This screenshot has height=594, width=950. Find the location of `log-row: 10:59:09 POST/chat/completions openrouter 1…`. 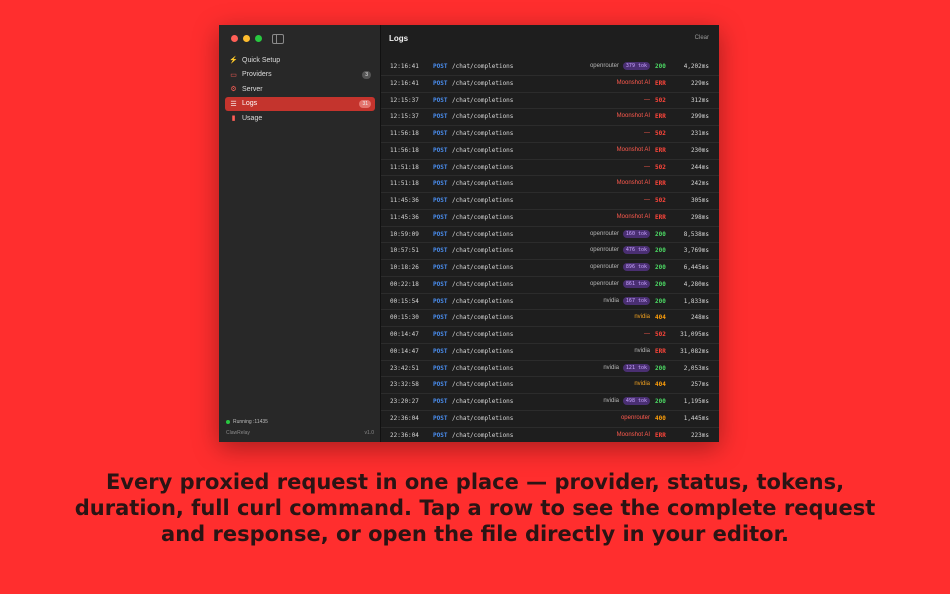

log-row: 10:59:09 POST/chat/completions openrouter 1… is located at coordinates (550, 235).